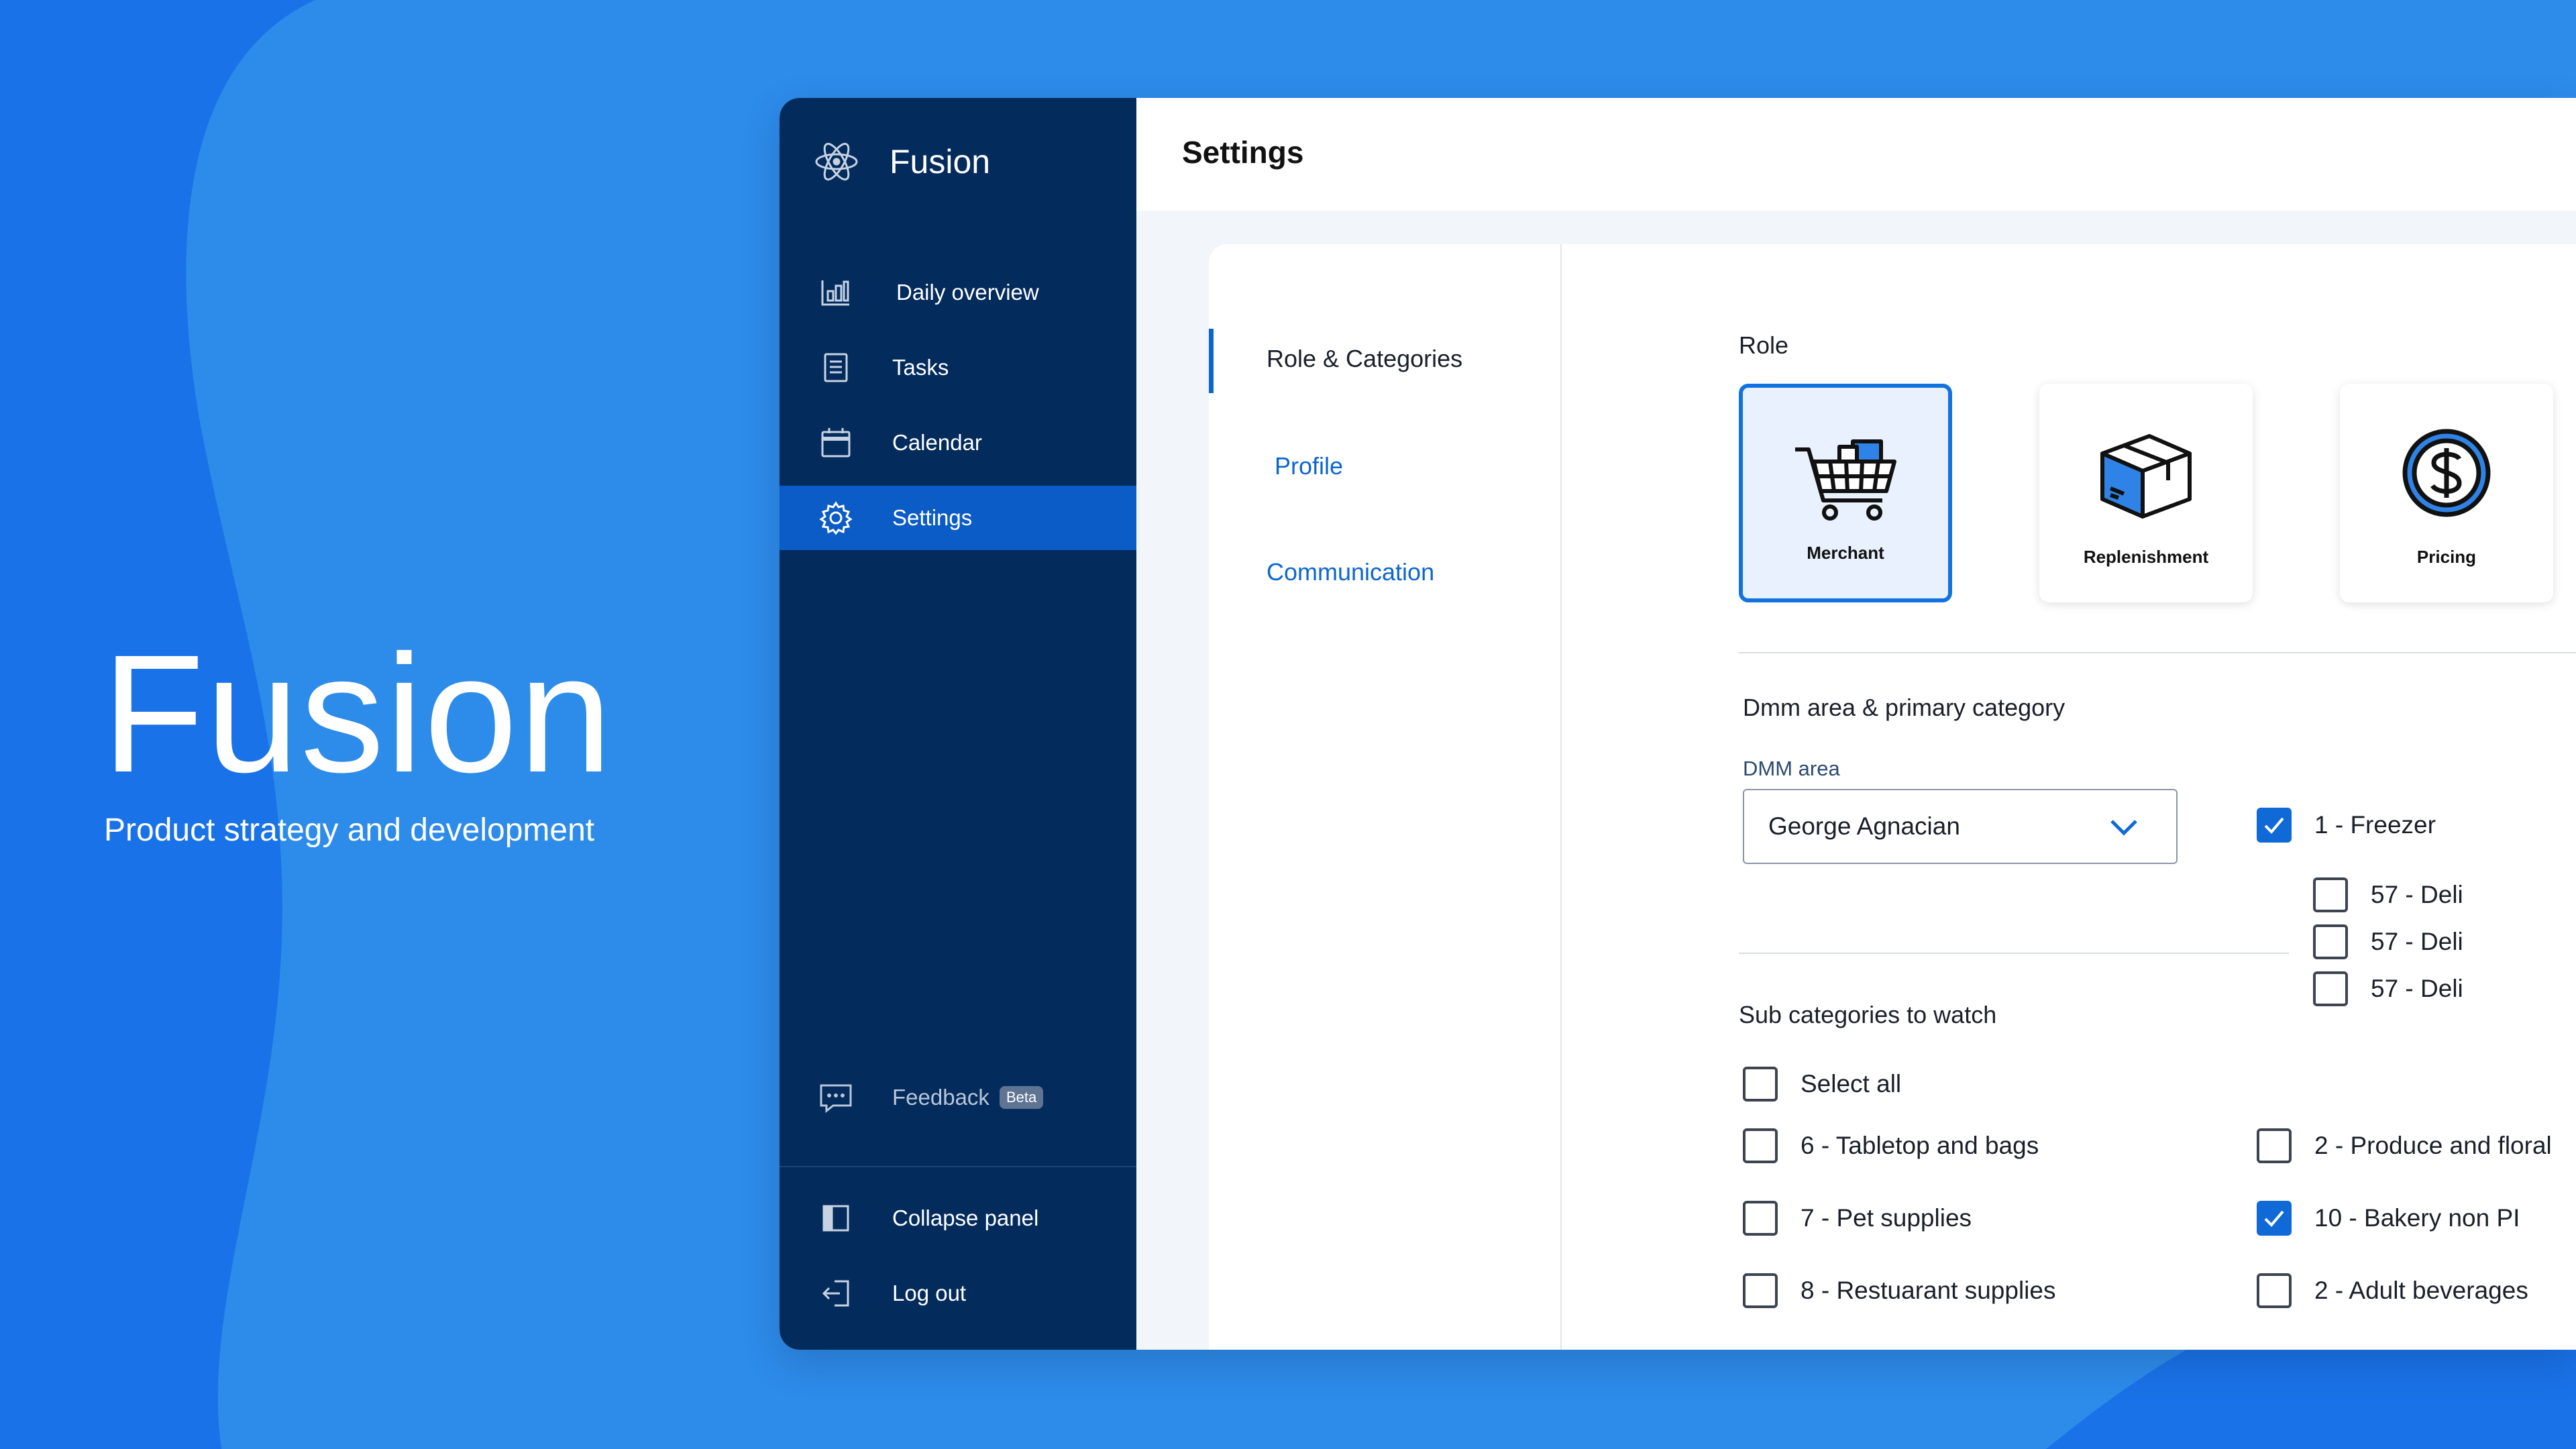 Image resolution: width=2576 pixels, height=1449 pixels. What do you see at coordinates (1243, 152) in the screenshot?
I see `page-title: Settings` at bounding box center [1243, 152].